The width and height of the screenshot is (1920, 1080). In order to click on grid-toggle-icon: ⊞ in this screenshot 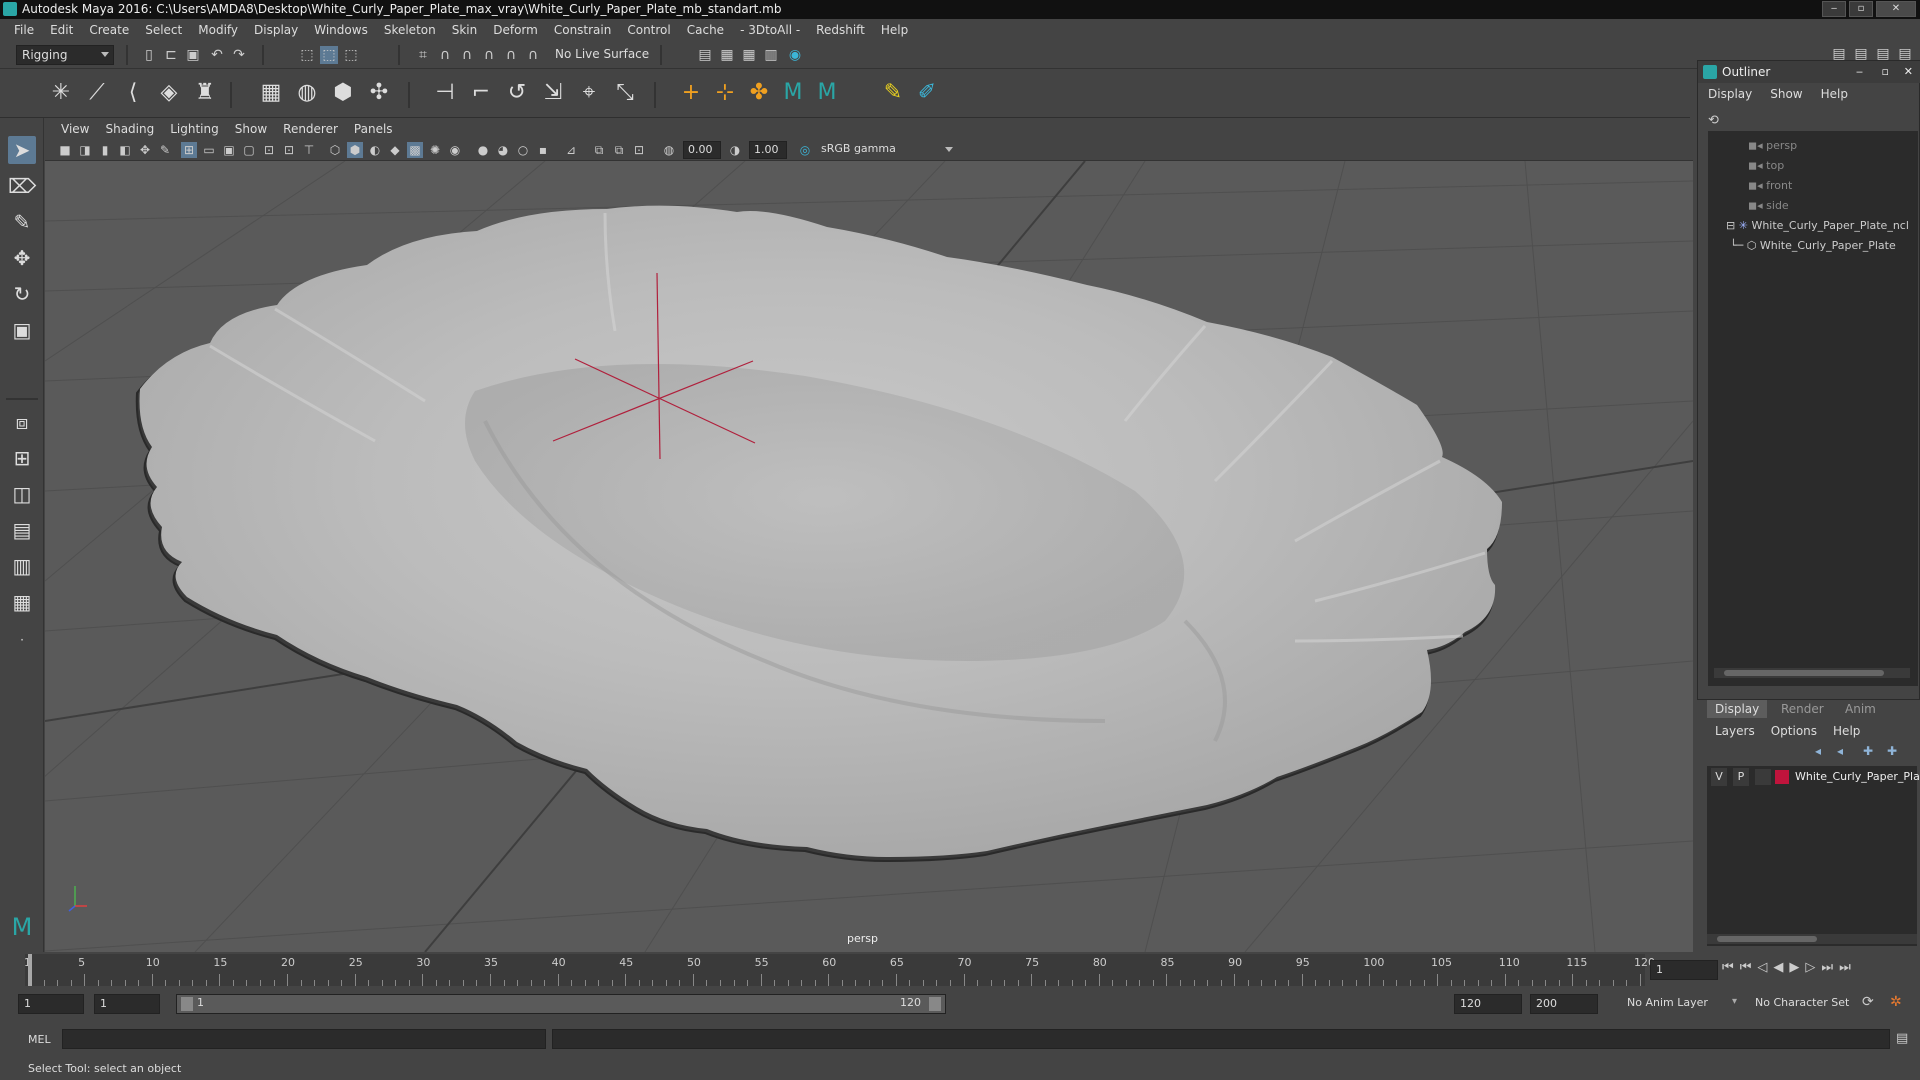, I will do `click(189, 150)`.